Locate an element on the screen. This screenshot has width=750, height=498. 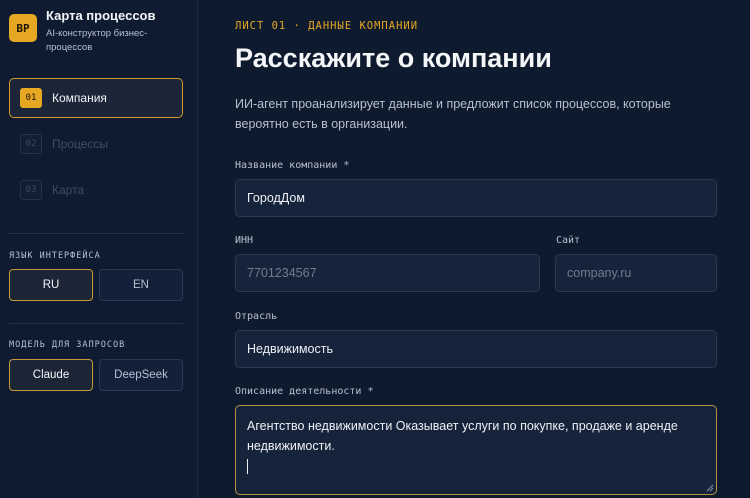
industry-input: Недвижимость is located at coordinates (476, 349).